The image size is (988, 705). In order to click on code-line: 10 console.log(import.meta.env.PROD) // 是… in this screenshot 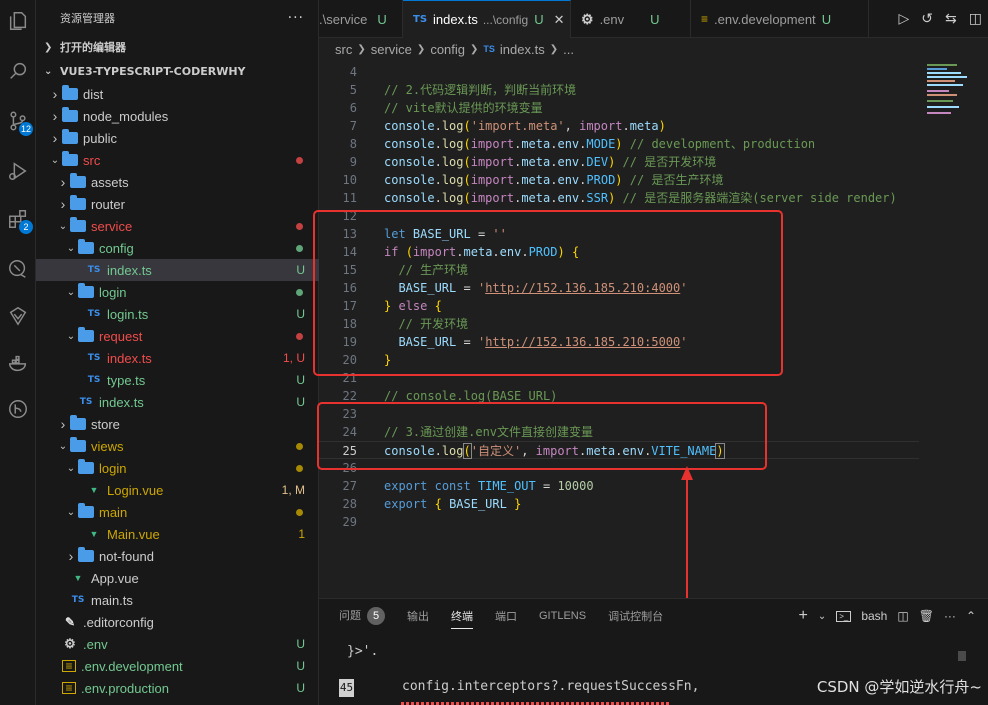, I will do `click(521, 180)`.